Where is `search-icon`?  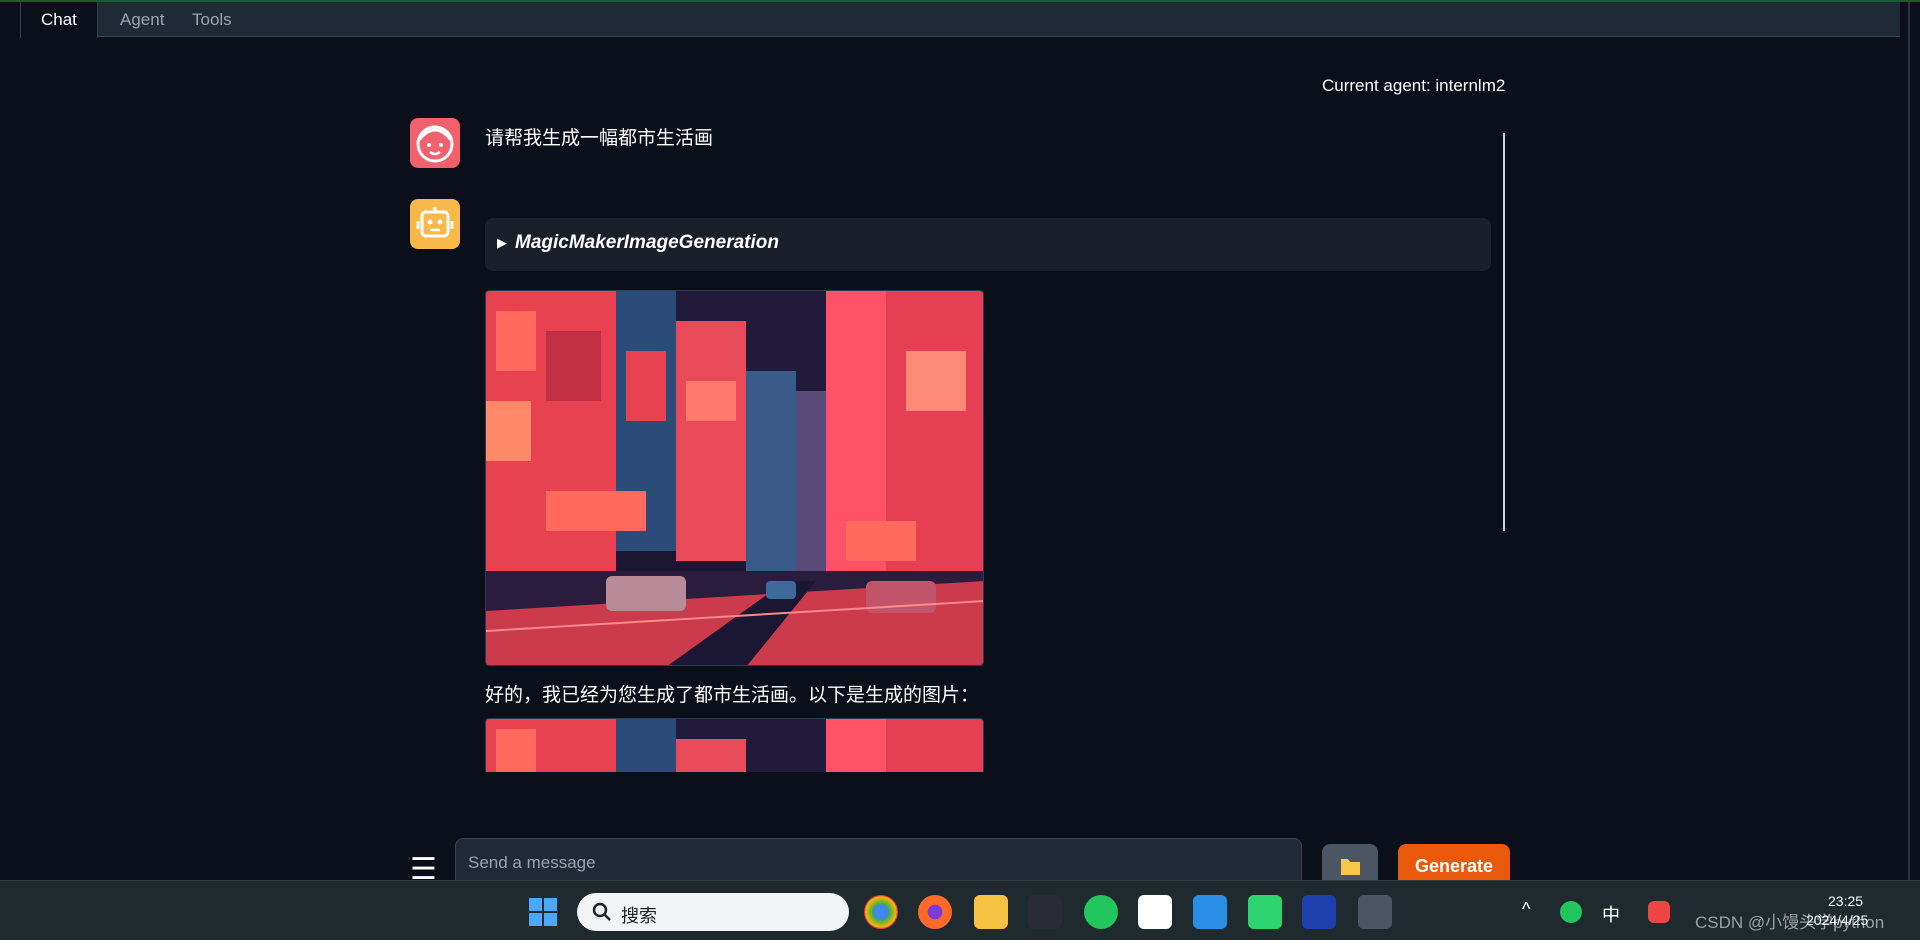 search-icon is located at coordinates (601, 911).